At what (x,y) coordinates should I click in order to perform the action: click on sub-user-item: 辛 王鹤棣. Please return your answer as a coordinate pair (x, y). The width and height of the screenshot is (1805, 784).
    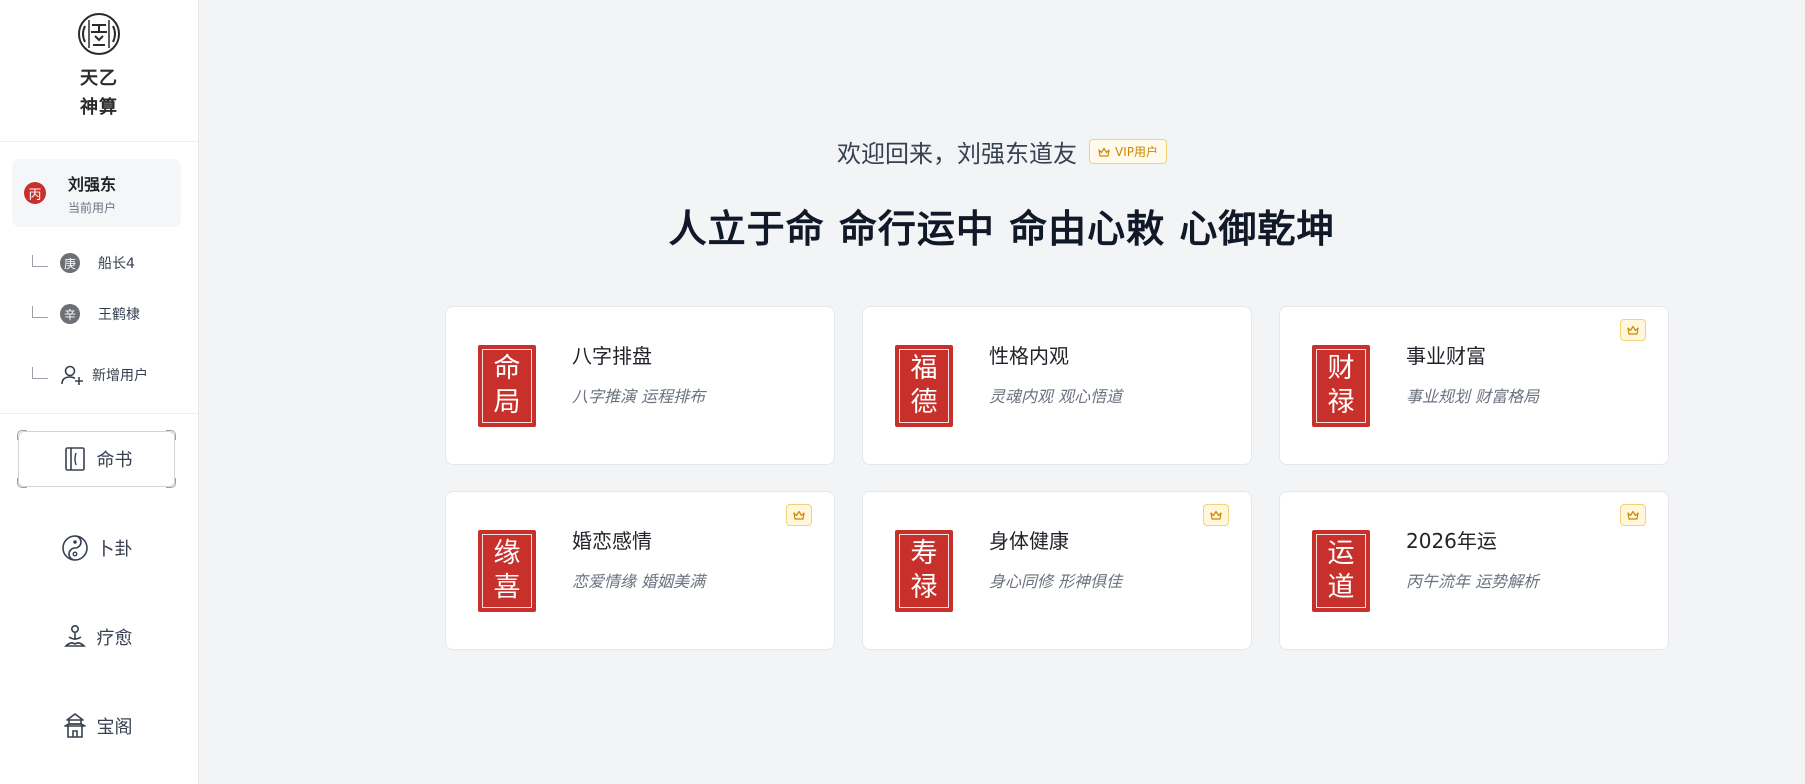
    Looking at the image, I should click on (86, 314).